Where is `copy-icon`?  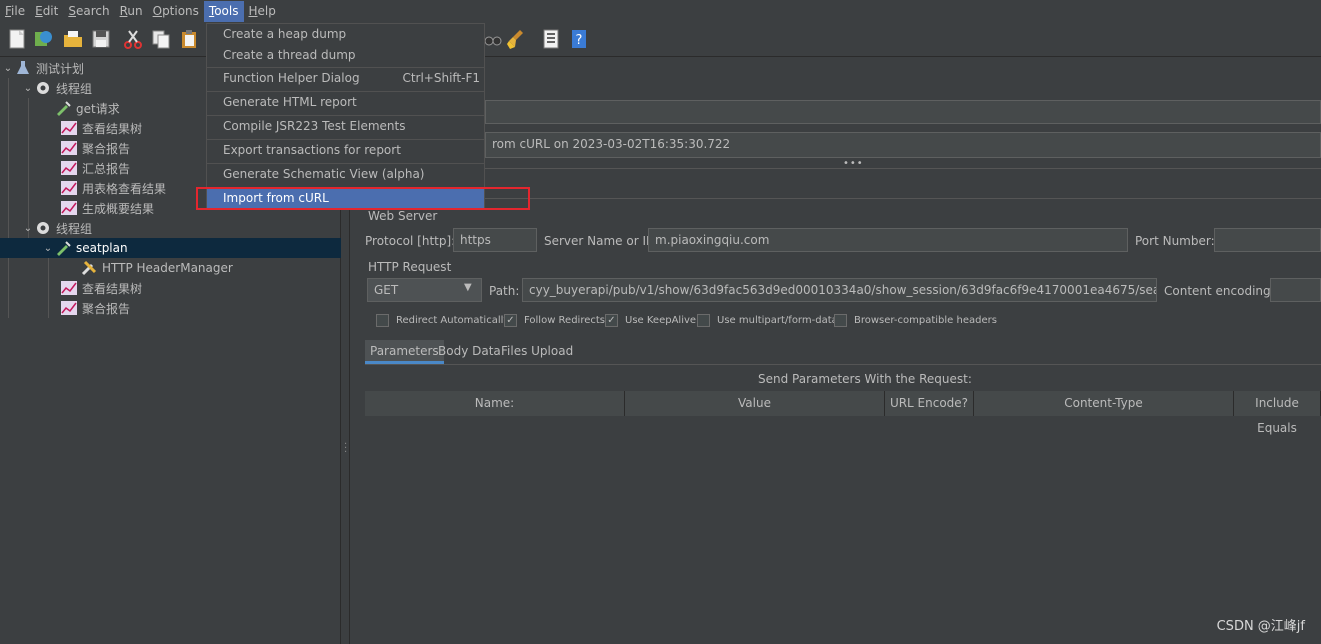
copy-icon is located at coordinates (161, 39).